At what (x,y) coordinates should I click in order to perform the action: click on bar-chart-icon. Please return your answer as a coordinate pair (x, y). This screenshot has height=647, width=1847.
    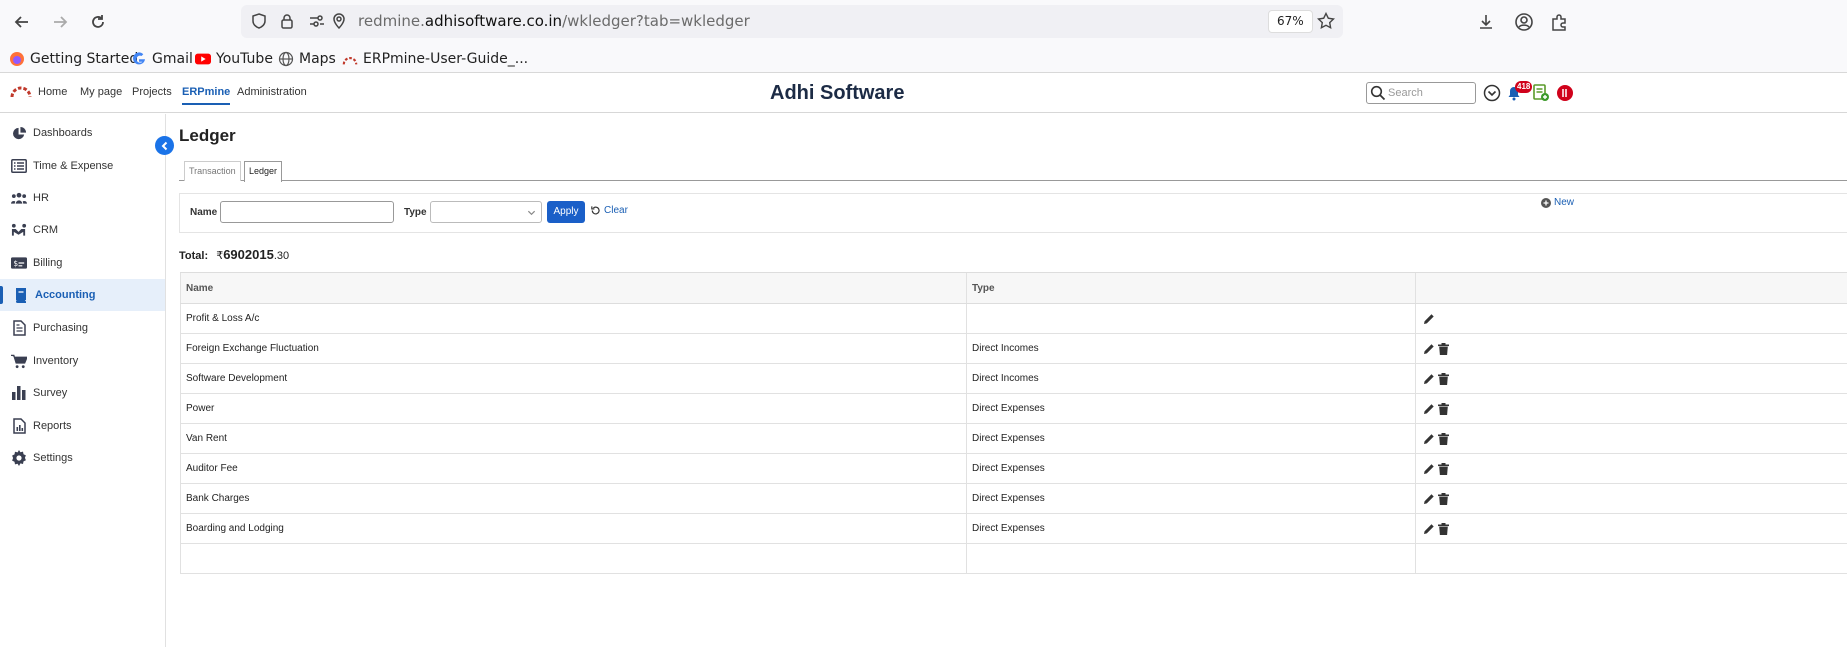
    Looking at the image, I should click on (19, 393).